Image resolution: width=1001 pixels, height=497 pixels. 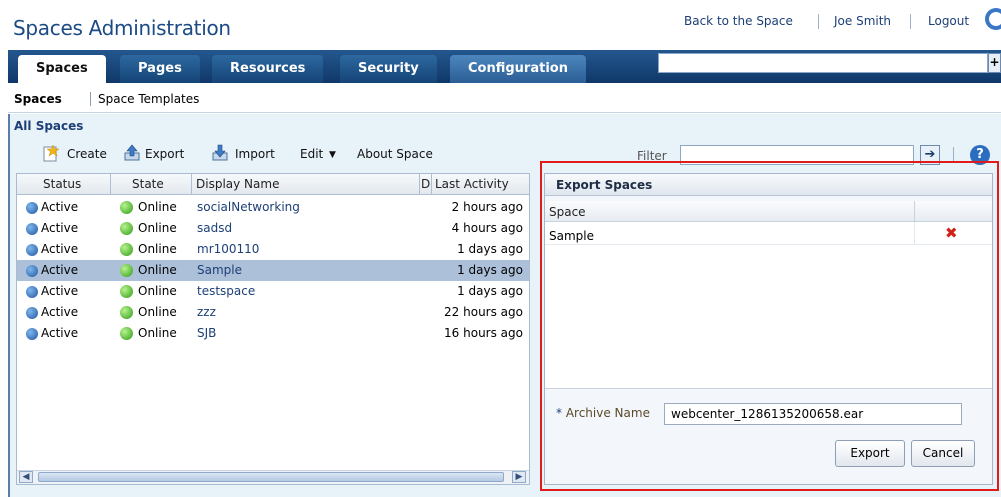 What do you see at coordinates (206, 333) in the screenshot?
I see `space-name-link: SJB` at bounding box center [206, 333].